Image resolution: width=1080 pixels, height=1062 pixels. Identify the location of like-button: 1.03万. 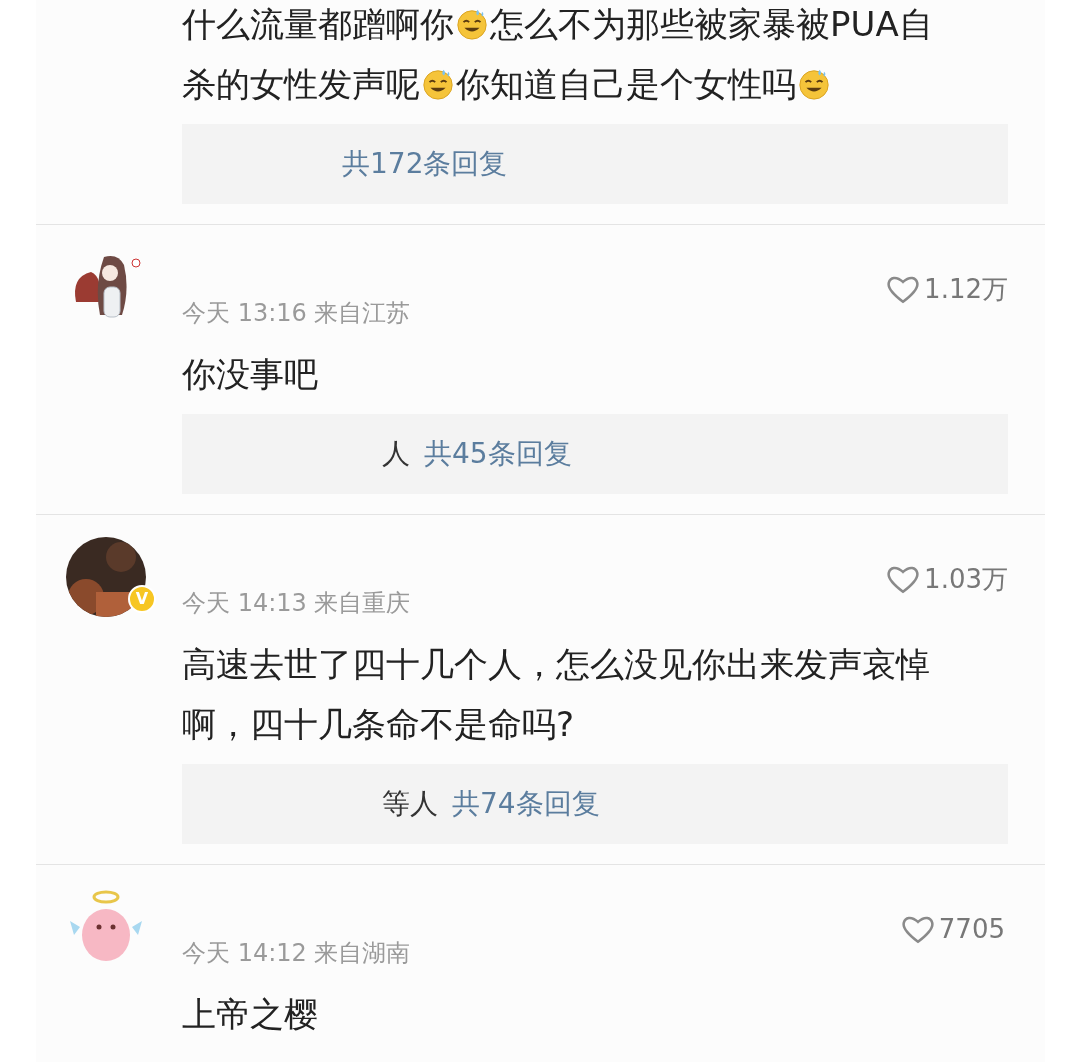
(947, 579).